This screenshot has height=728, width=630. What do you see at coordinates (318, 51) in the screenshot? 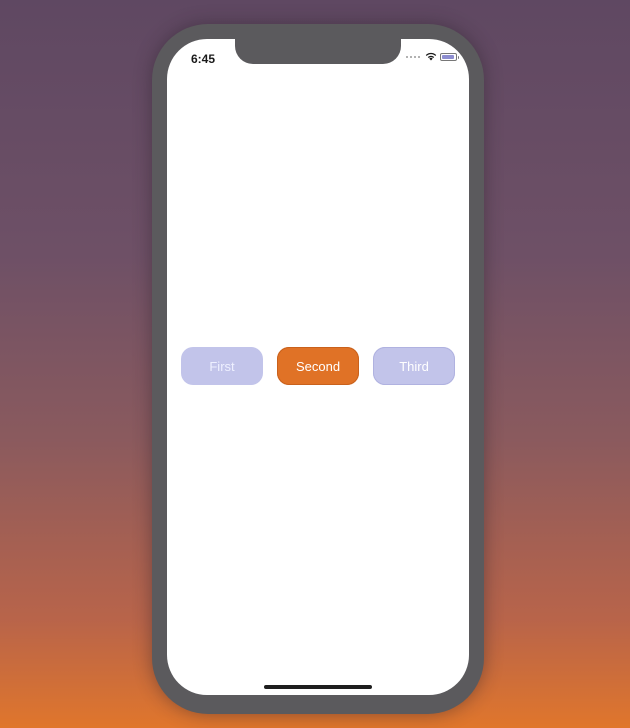
I see `notch` at bounding box center [318, 51].